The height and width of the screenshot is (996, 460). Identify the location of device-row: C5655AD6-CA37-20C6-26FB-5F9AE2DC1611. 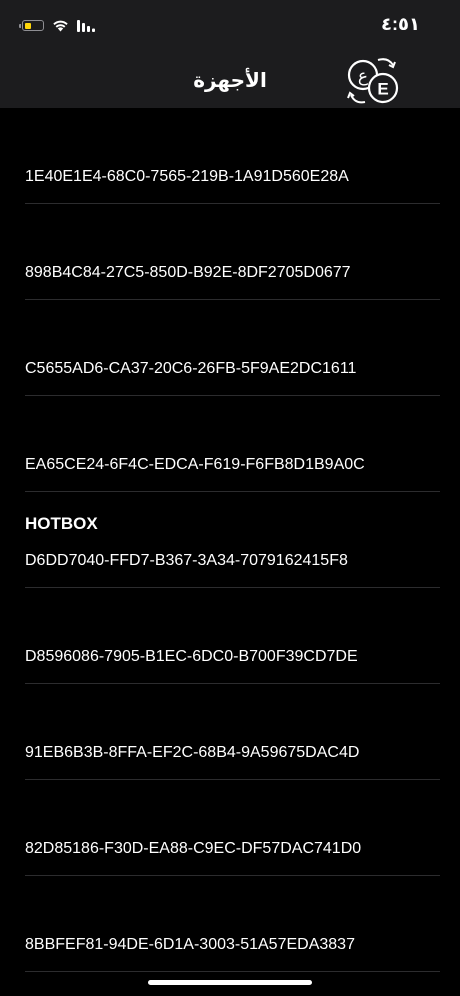
(232, 348).